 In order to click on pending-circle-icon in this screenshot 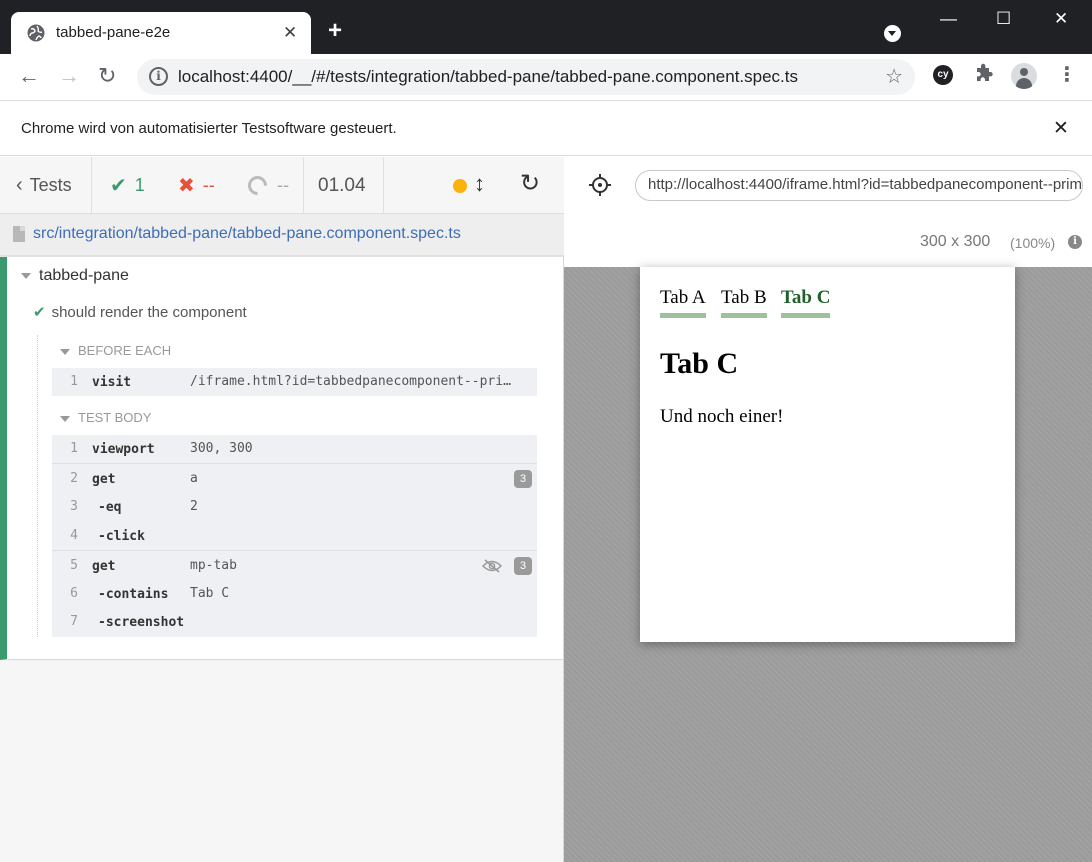, I will do `click(257, 185)`.